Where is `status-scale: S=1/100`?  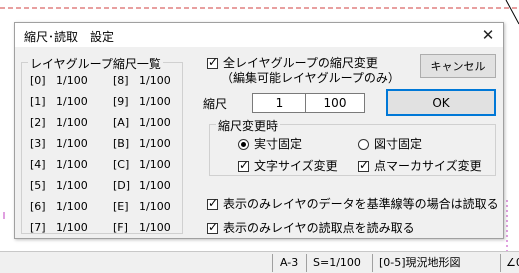
status-scale: S=1/100 is located at coordinates (337, 262).